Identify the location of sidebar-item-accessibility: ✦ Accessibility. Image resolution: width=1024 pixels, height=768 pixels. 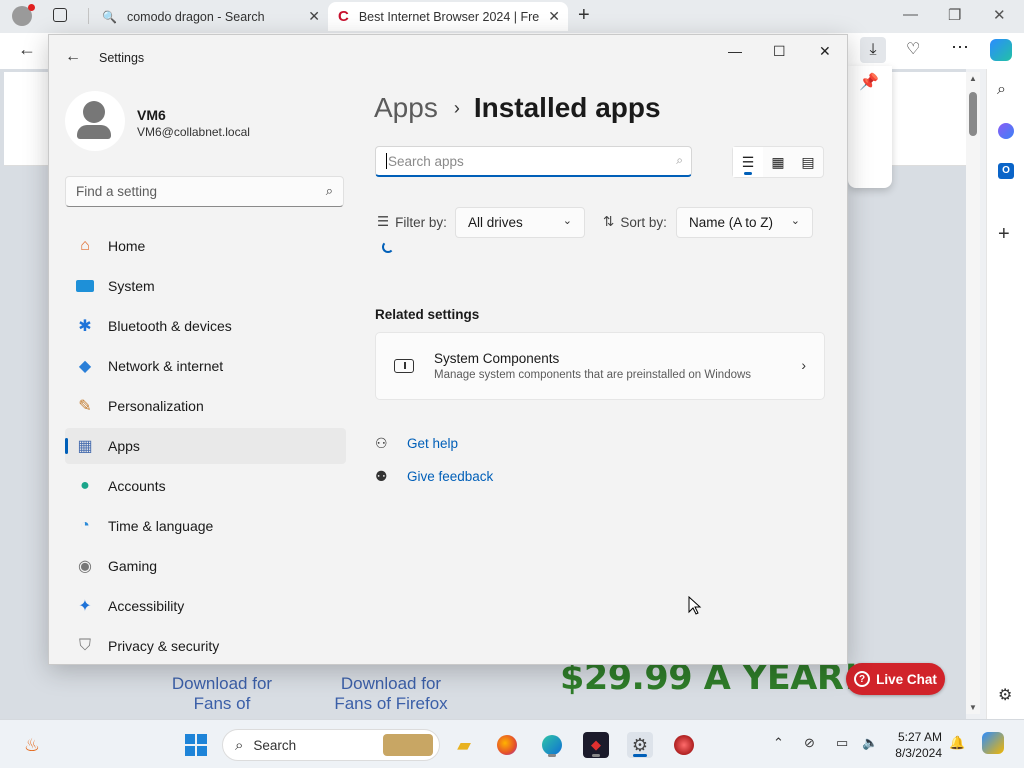
(205, 606).